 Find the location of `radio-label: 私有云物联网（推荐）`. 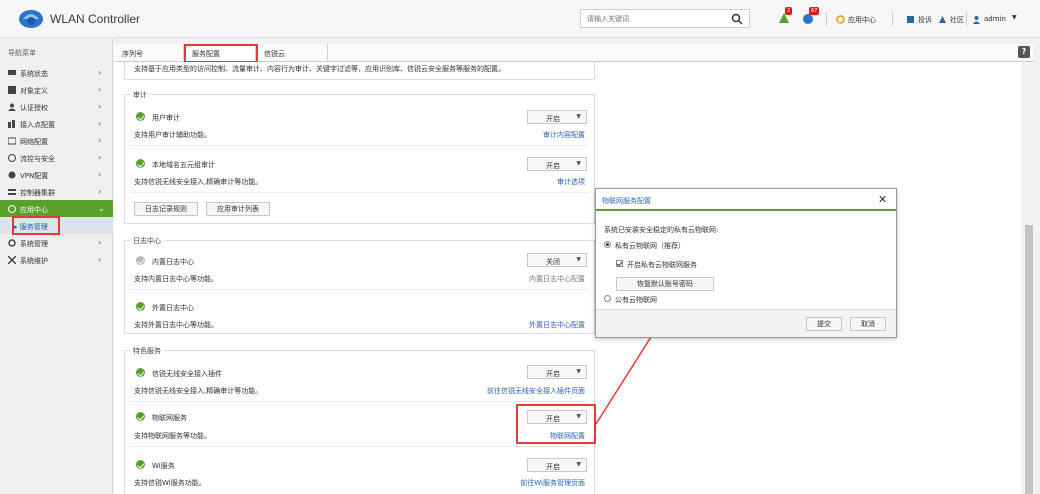

radio-label: 私有云物联网（推荐） is located at coordinates (650, 246).